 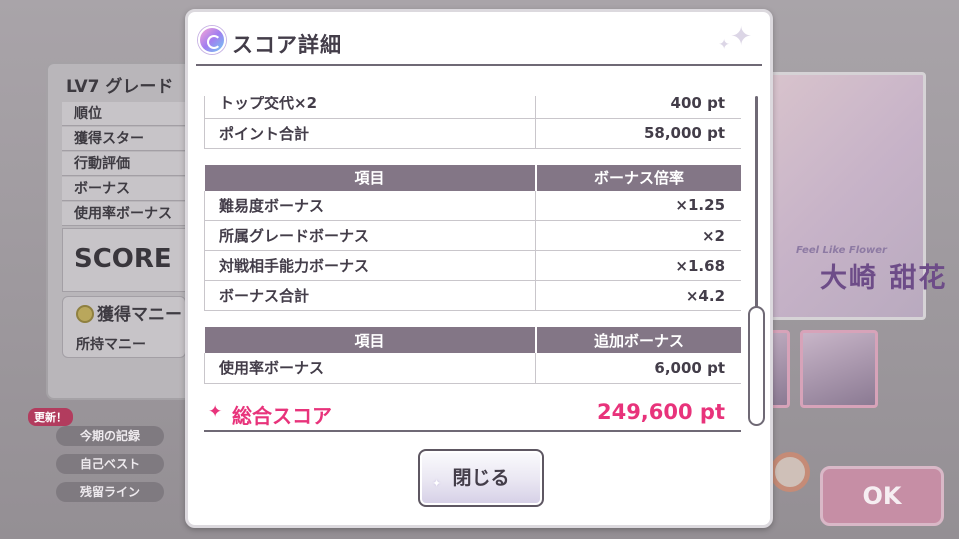 I want to click on row-value: ×4.2, so click(x=638, y=295).